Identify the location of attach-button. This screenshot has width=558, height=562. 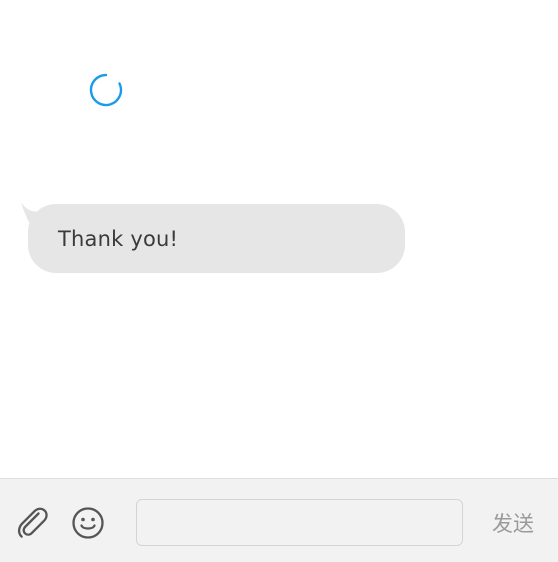
(33, 522).